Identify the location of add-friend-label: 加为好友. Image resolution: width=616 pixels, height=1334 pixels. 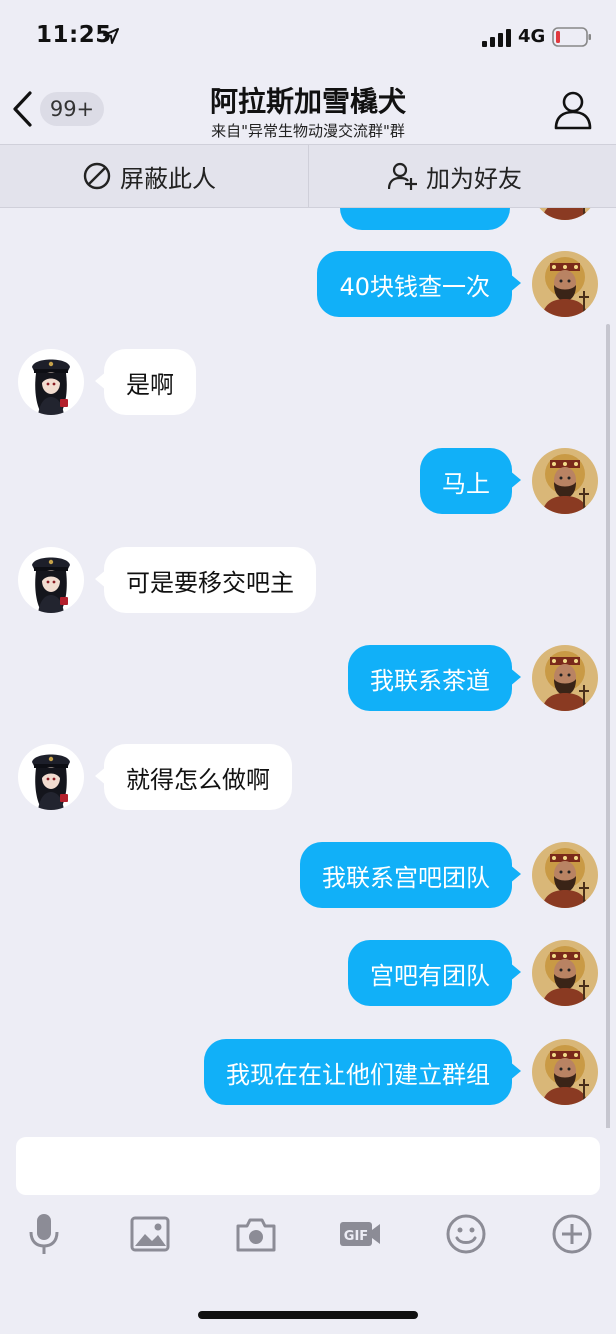
(474, 178).